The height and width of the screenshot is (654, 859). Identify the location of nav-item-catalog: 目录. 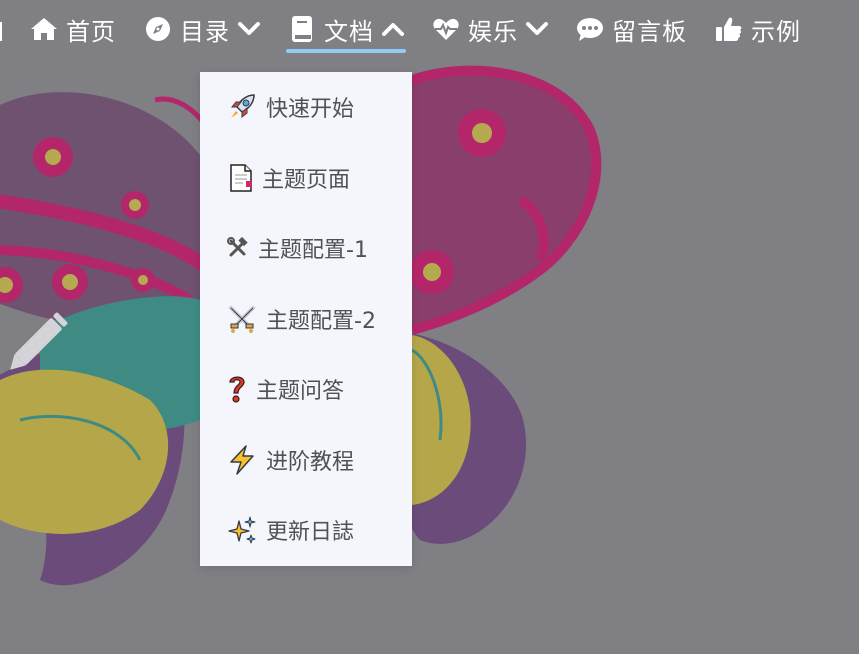
(202, 29).